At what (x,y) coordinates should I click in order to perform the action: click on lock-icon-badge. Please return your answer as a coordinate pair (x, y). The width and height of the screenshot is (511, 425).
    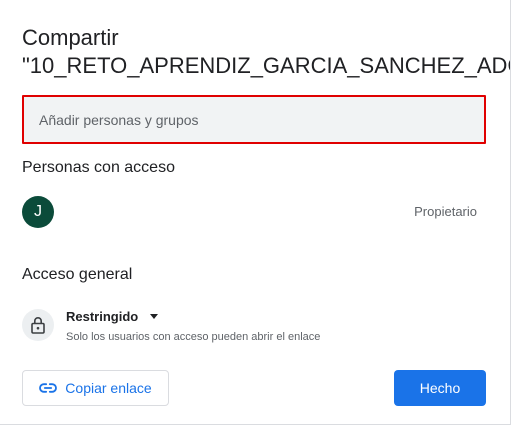
    Looking at the image, I should click on (38, 325).